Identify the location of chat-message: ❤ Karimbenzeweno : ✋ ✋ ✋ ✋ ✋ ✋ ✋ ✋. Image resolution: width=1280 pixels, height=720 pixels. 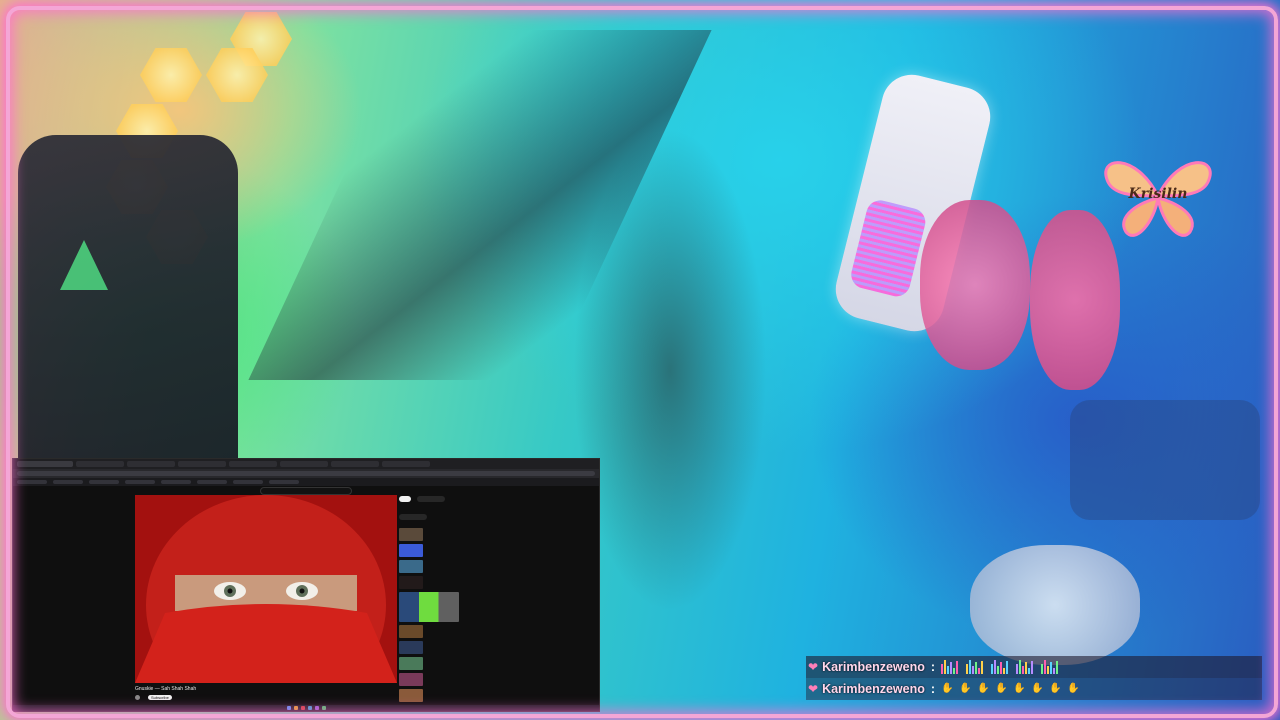
(1034, 689).